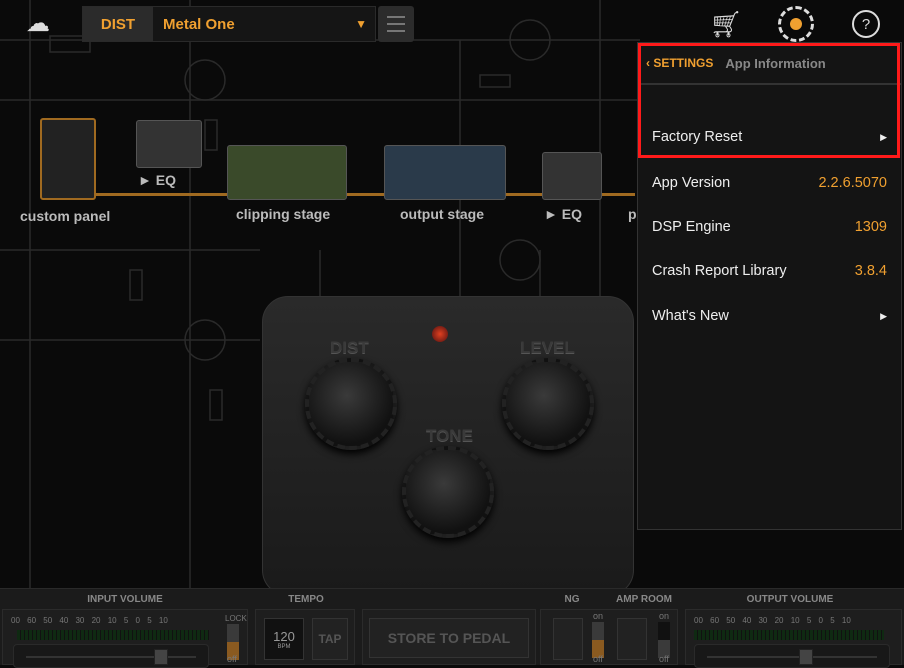  What do you see at coordinates (111, 656) in the screenshot?
I see `input-volume-slider` at bounding box center [111, 656].